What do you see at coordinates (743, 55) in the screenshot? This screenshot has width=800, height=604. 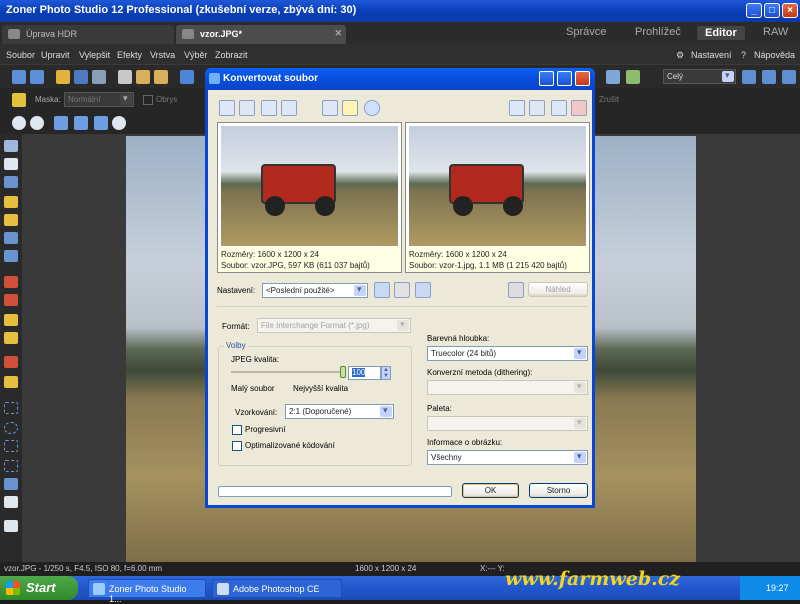 I see `help-icon: ?` at bounding box center [743, 55].